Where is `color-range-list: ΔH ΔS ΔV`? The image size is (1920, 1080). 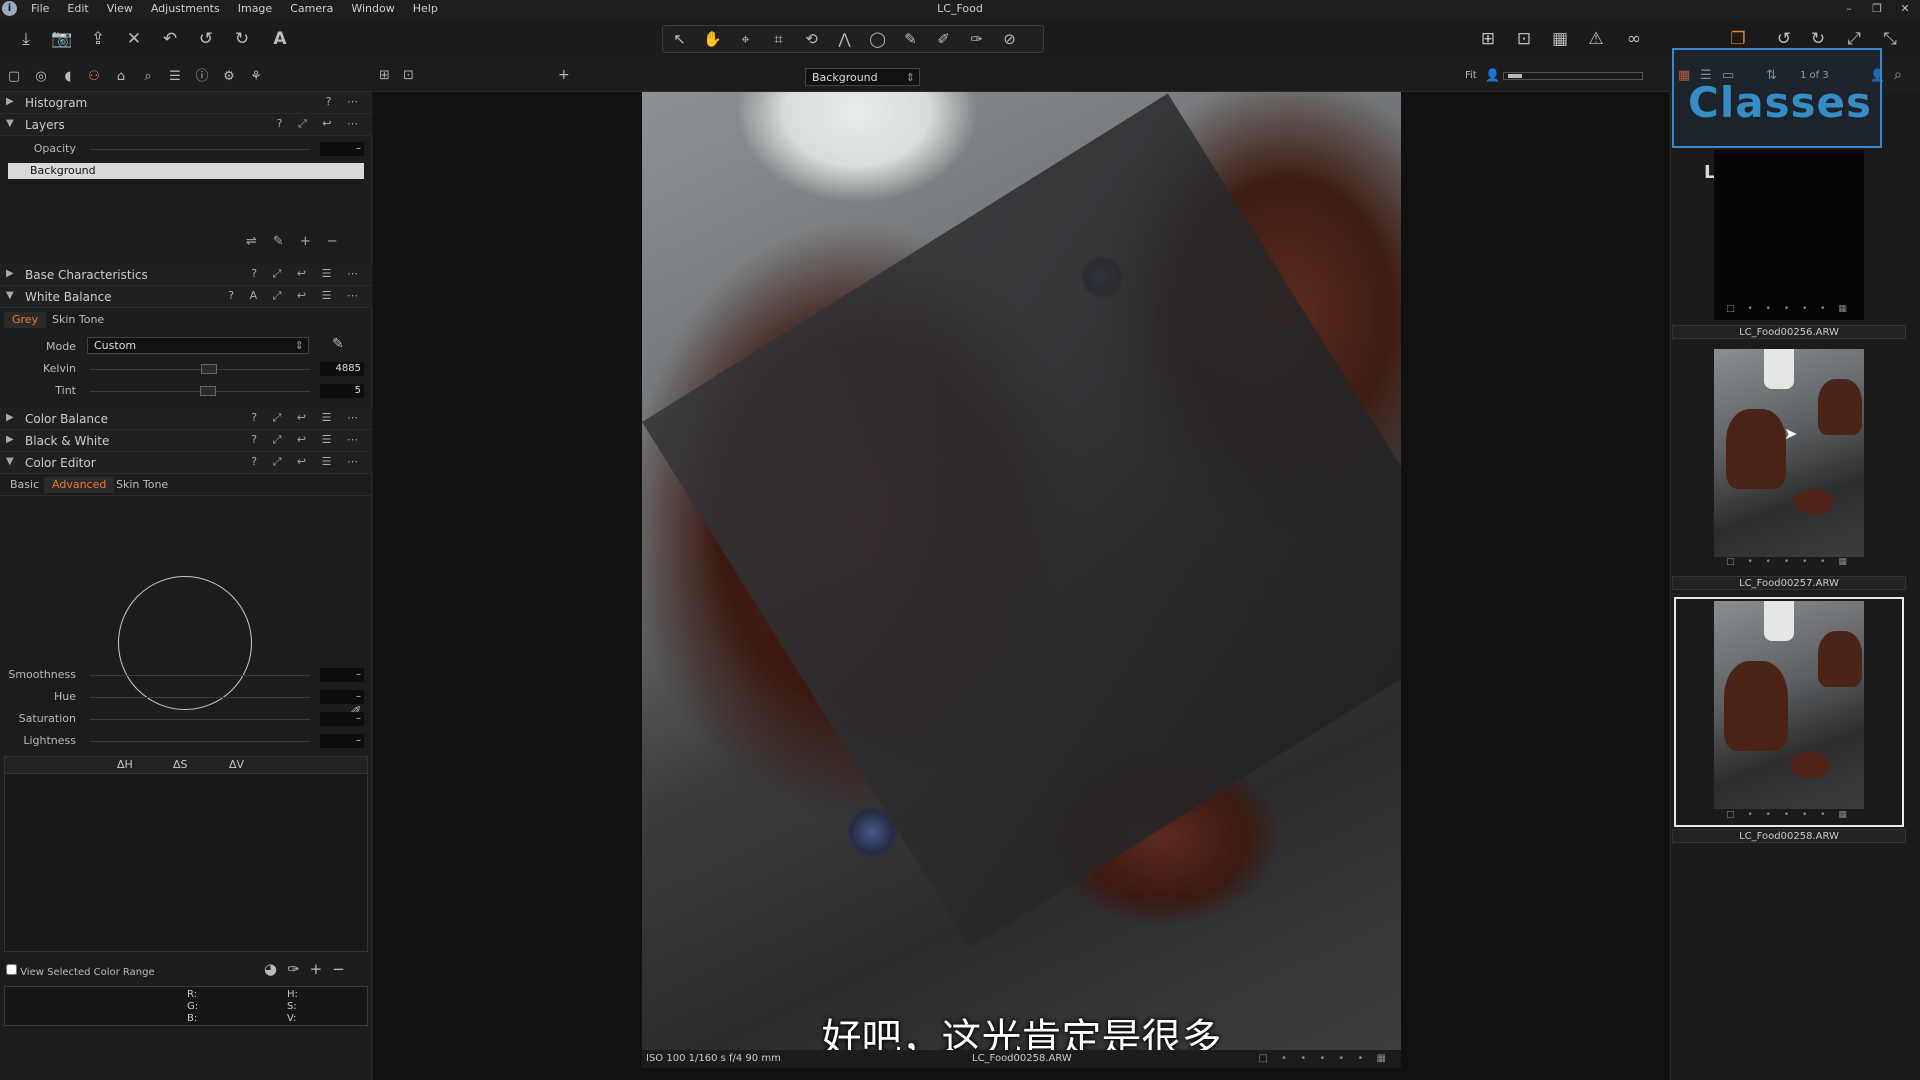
color-range-list: ΔH ΔS ΔV is located at coordinates (186, 854).